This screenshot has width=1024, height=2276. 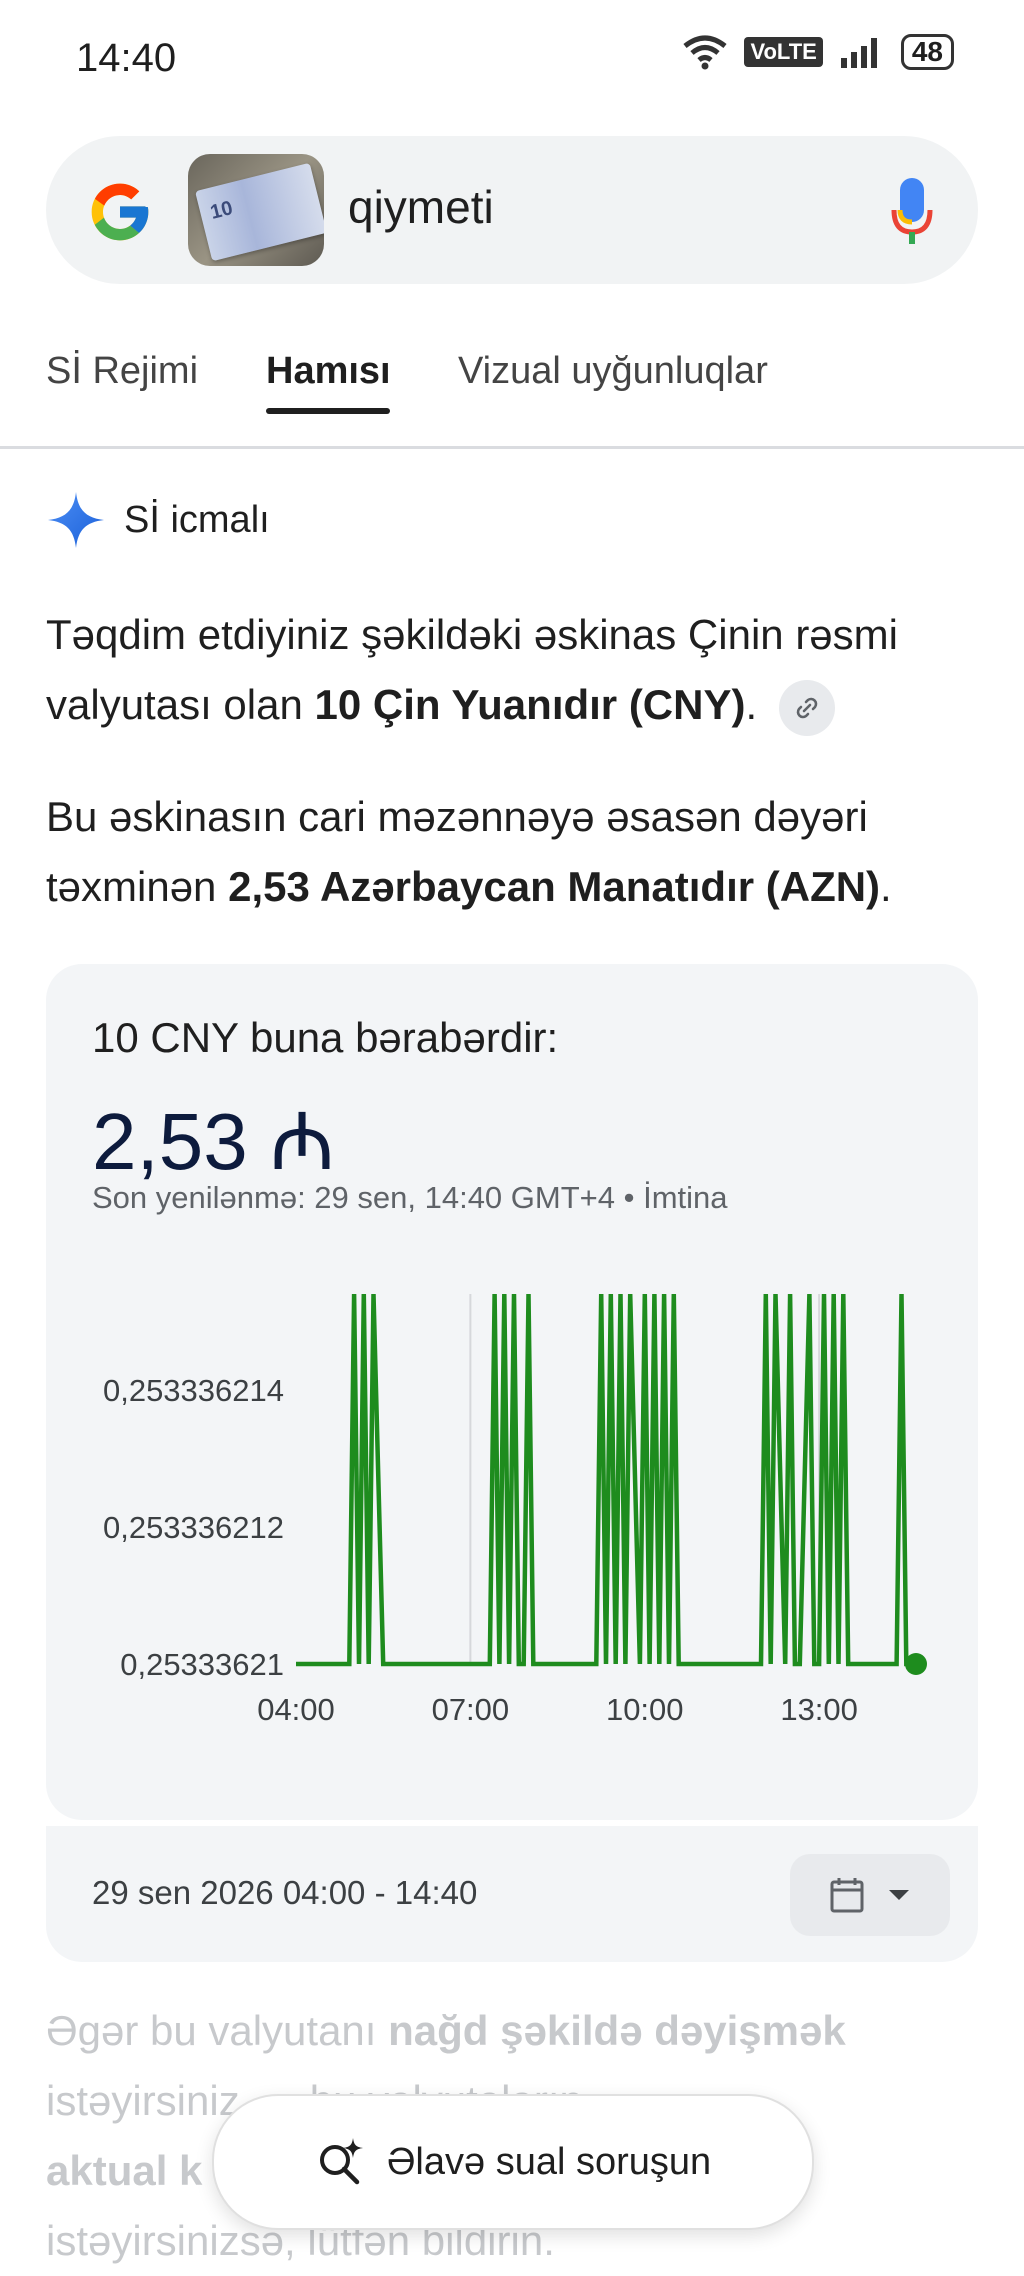 What do you see at coordinates (927, 52) in the screenshot?
I see `battery-indicator: 48` at bounding box center [927, 52].